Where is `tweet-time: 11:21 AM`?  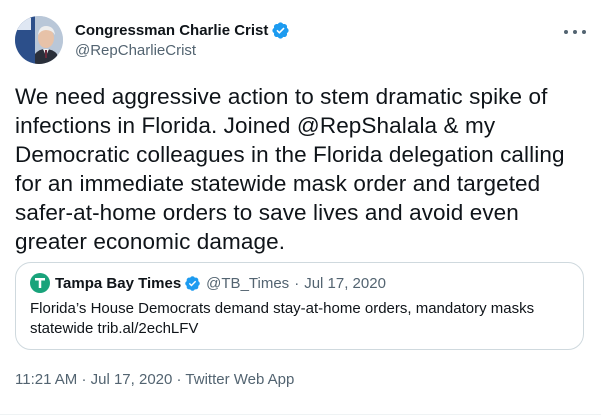 tweet-time: 11:21 AM is located at coordinates (46, 379).